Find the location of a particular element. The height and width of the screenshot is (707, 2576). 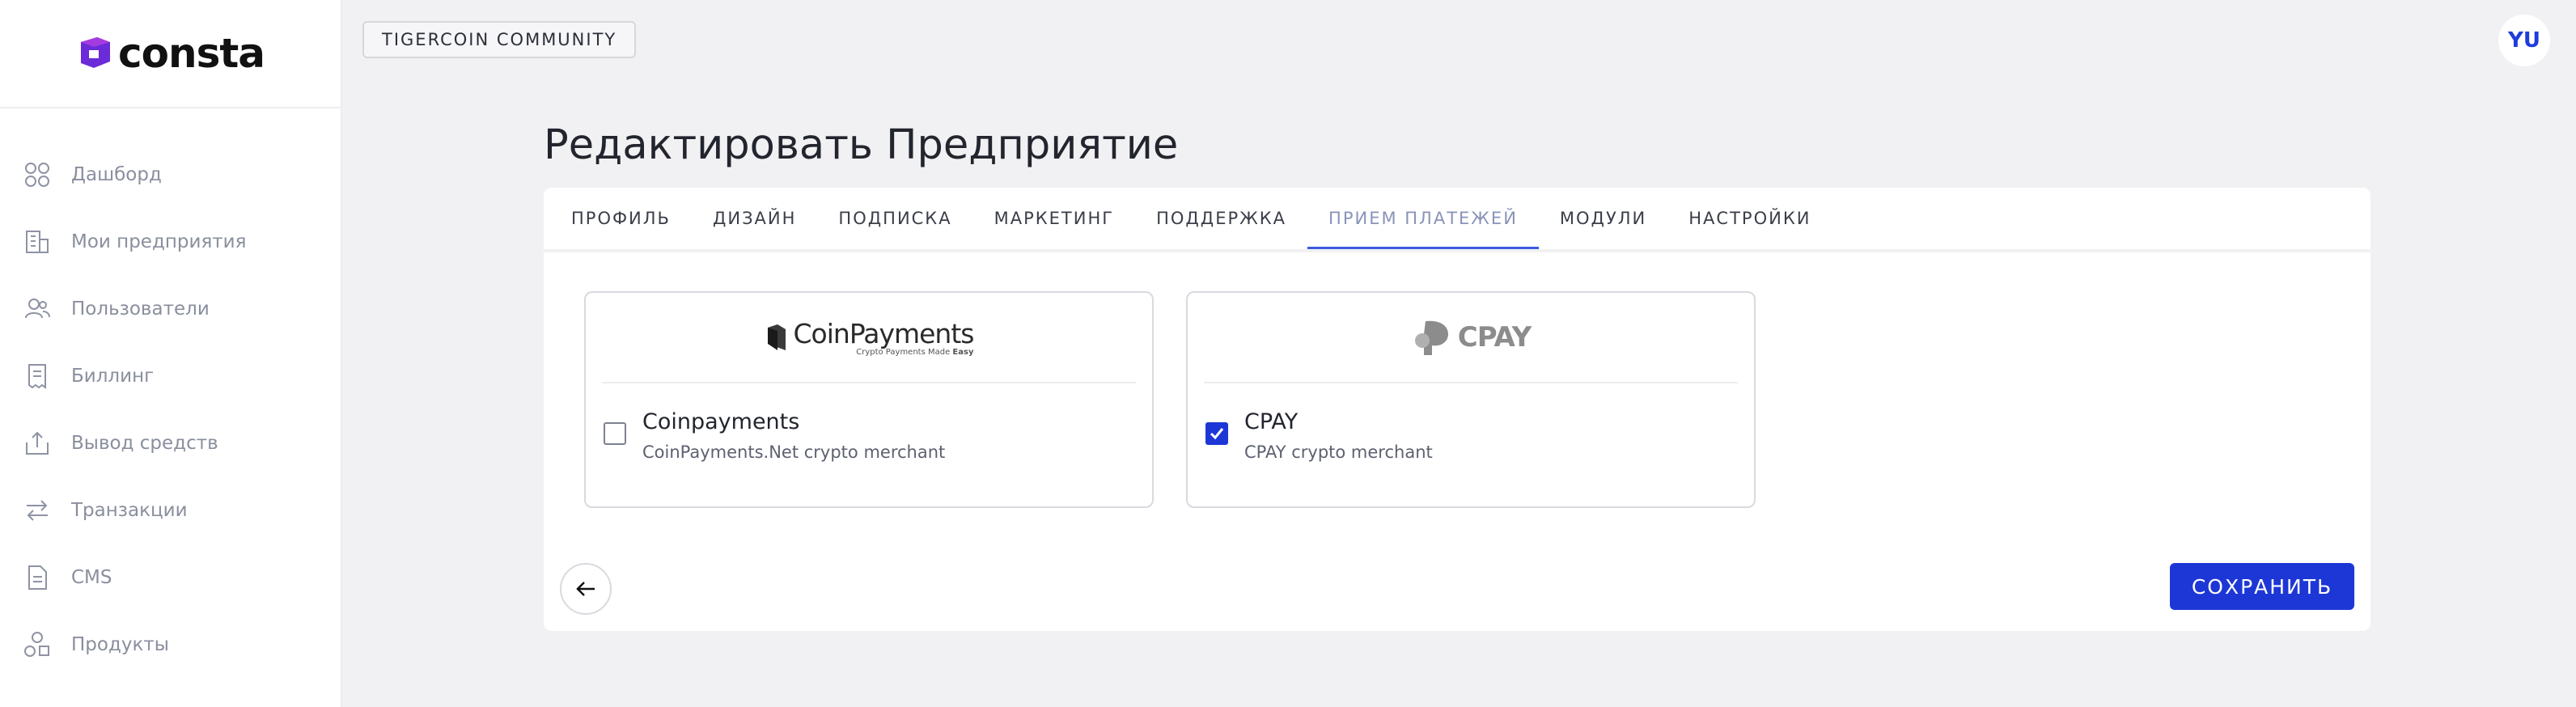

payment-method-title: CPAY is located at coordinates (1271, 422).